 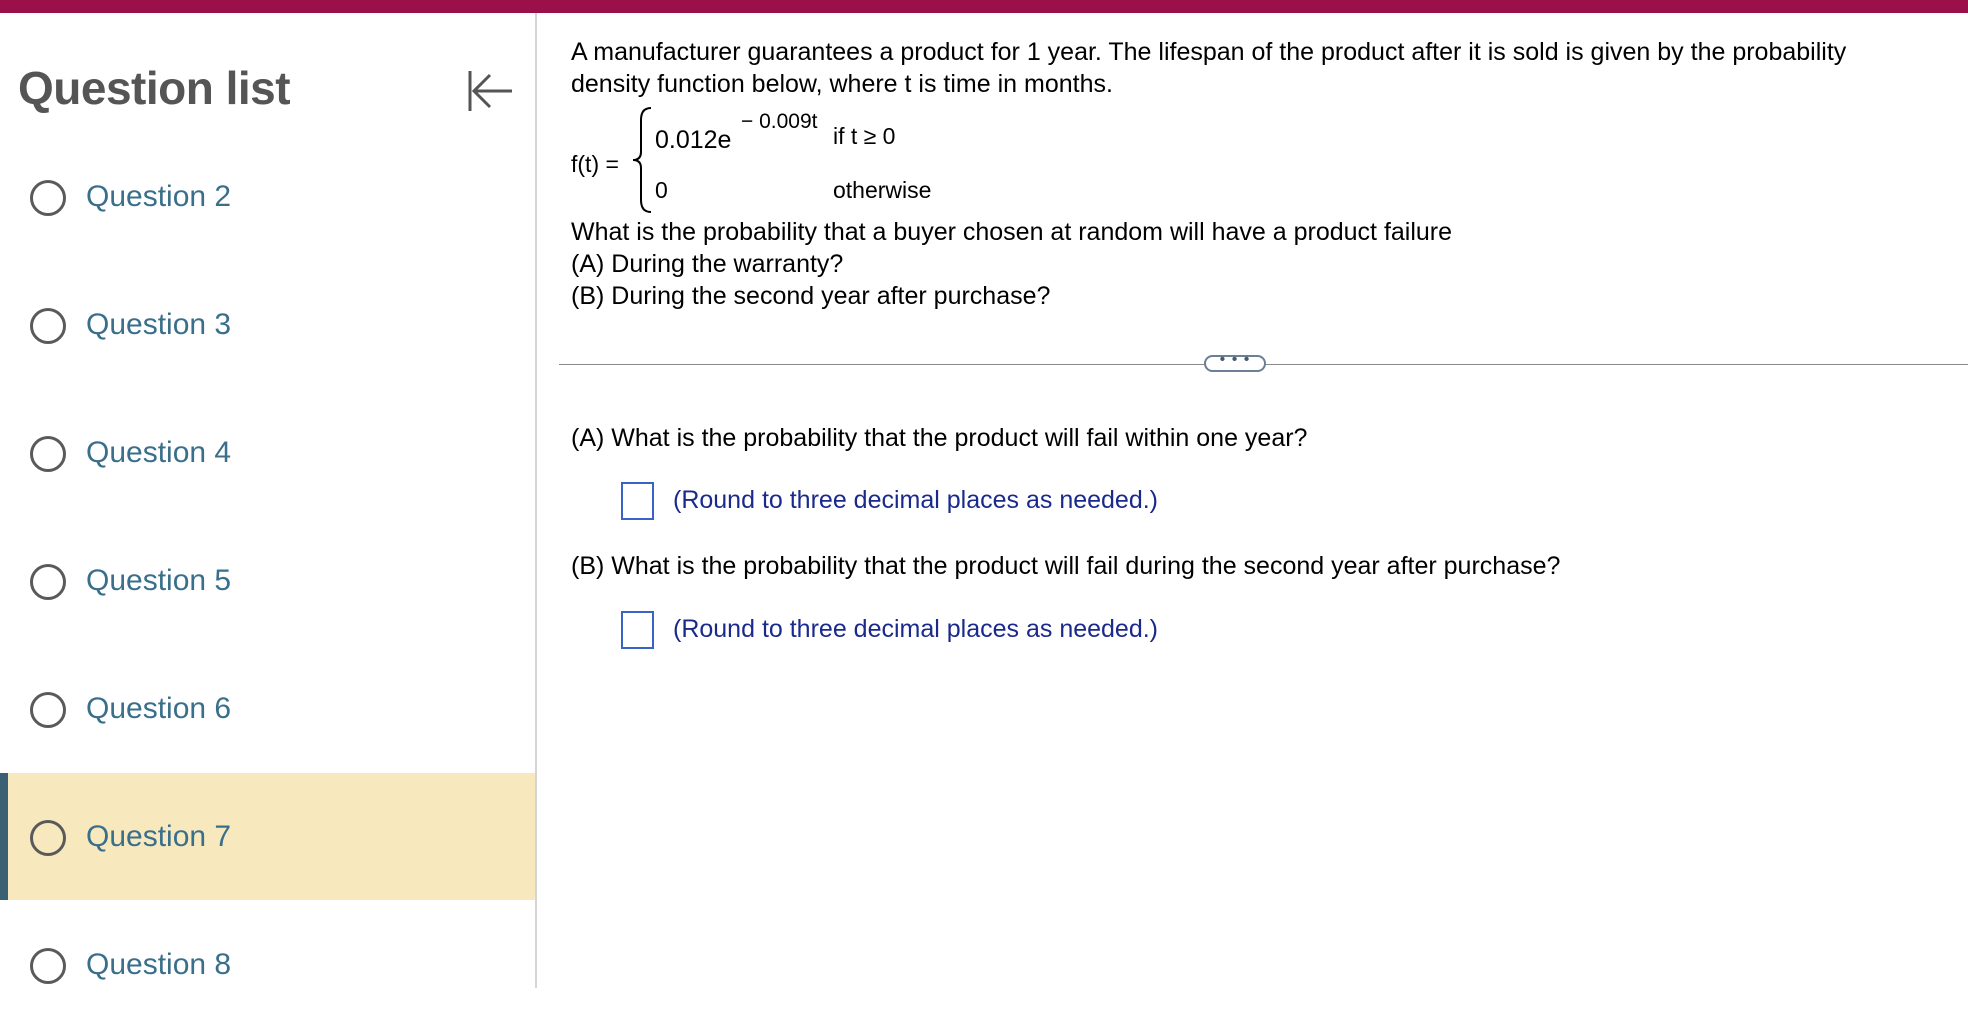 What do you see at coordinates (159, 580) in the screenshot?
I see `sidebar-item-label: Question 5` at bounding box center [159, 580].